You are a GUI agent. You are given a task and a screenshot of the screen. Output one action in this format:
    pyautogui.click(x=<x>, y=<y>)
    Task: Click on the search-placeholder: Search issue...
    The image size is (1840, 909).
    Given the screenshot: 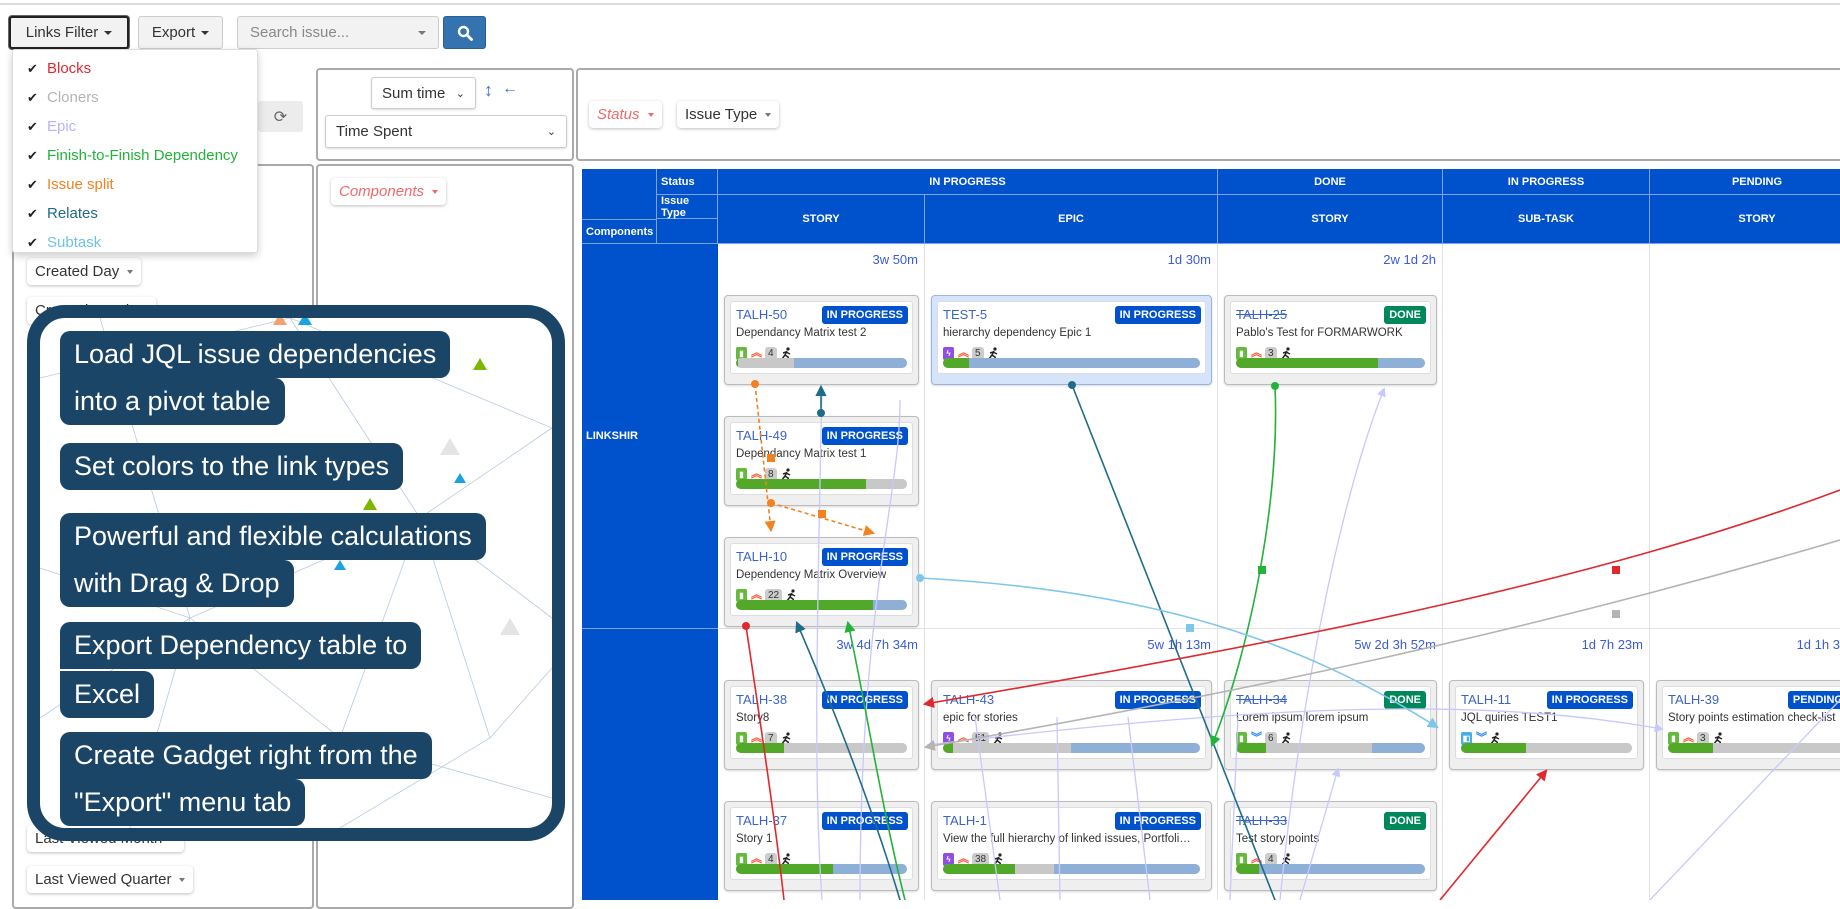 What is the action you would take?
    pyautogui.click(x=300, y=32)
    